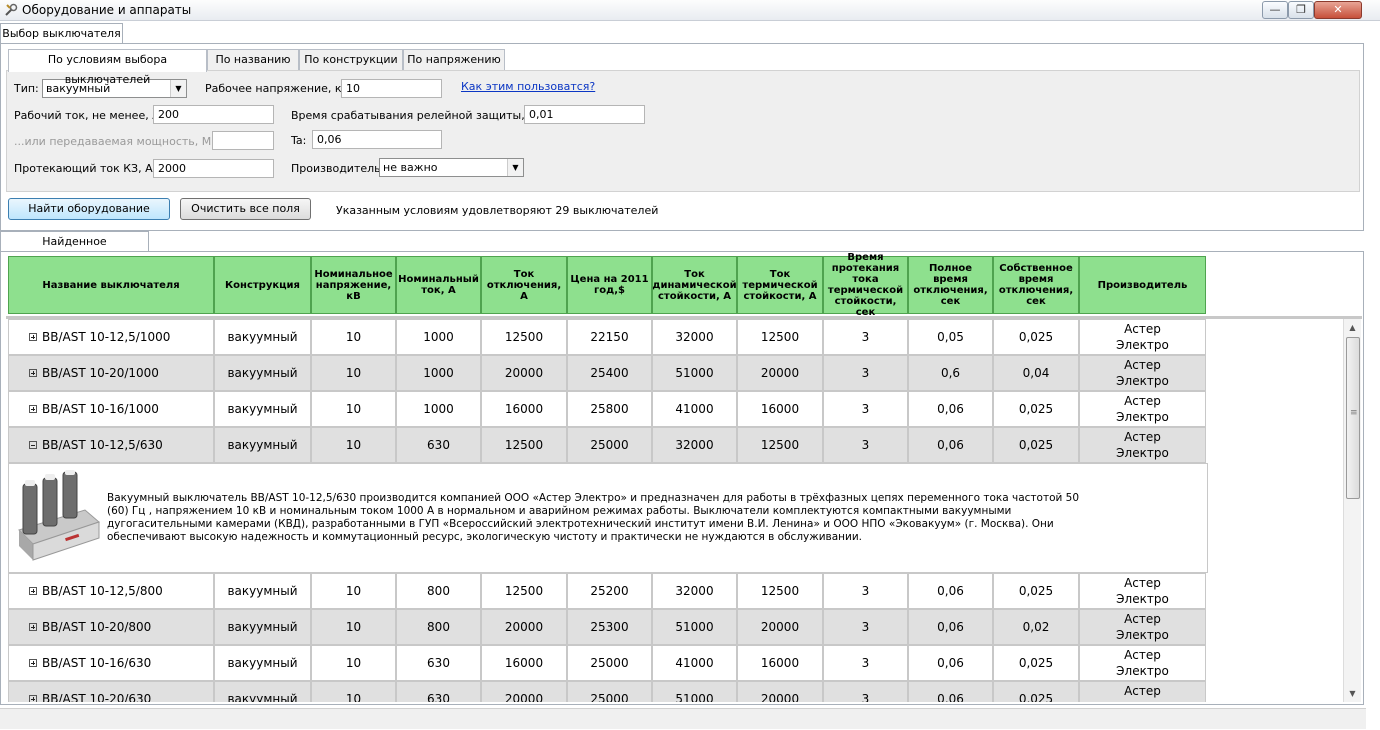 The height and width of the screenshot is (730, 1380). I want to click on maximize-icon: ❐, so click(1301, 9).